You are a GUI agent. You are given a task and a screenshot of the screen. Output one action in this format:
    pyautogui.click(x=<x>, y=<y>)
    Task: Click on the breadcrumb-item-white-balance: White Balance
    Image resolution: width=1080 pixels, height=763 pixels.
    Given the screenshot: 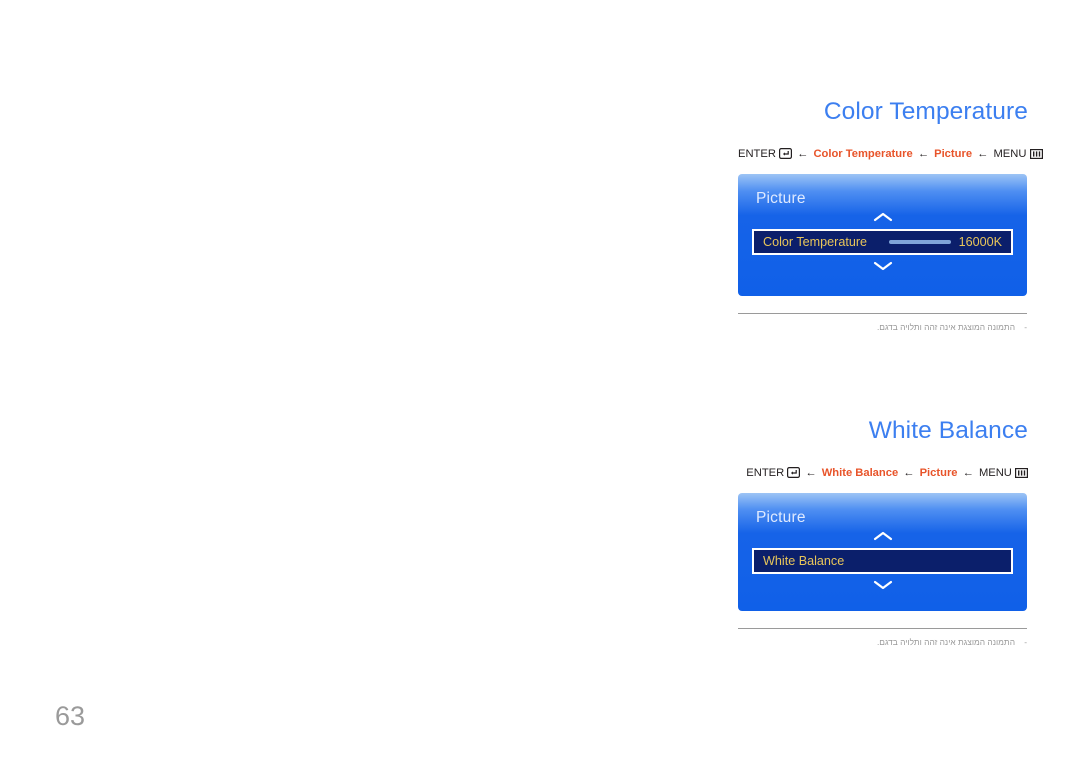 What is the action you would take?
    pyautogui.click(x=860, y=473)
    